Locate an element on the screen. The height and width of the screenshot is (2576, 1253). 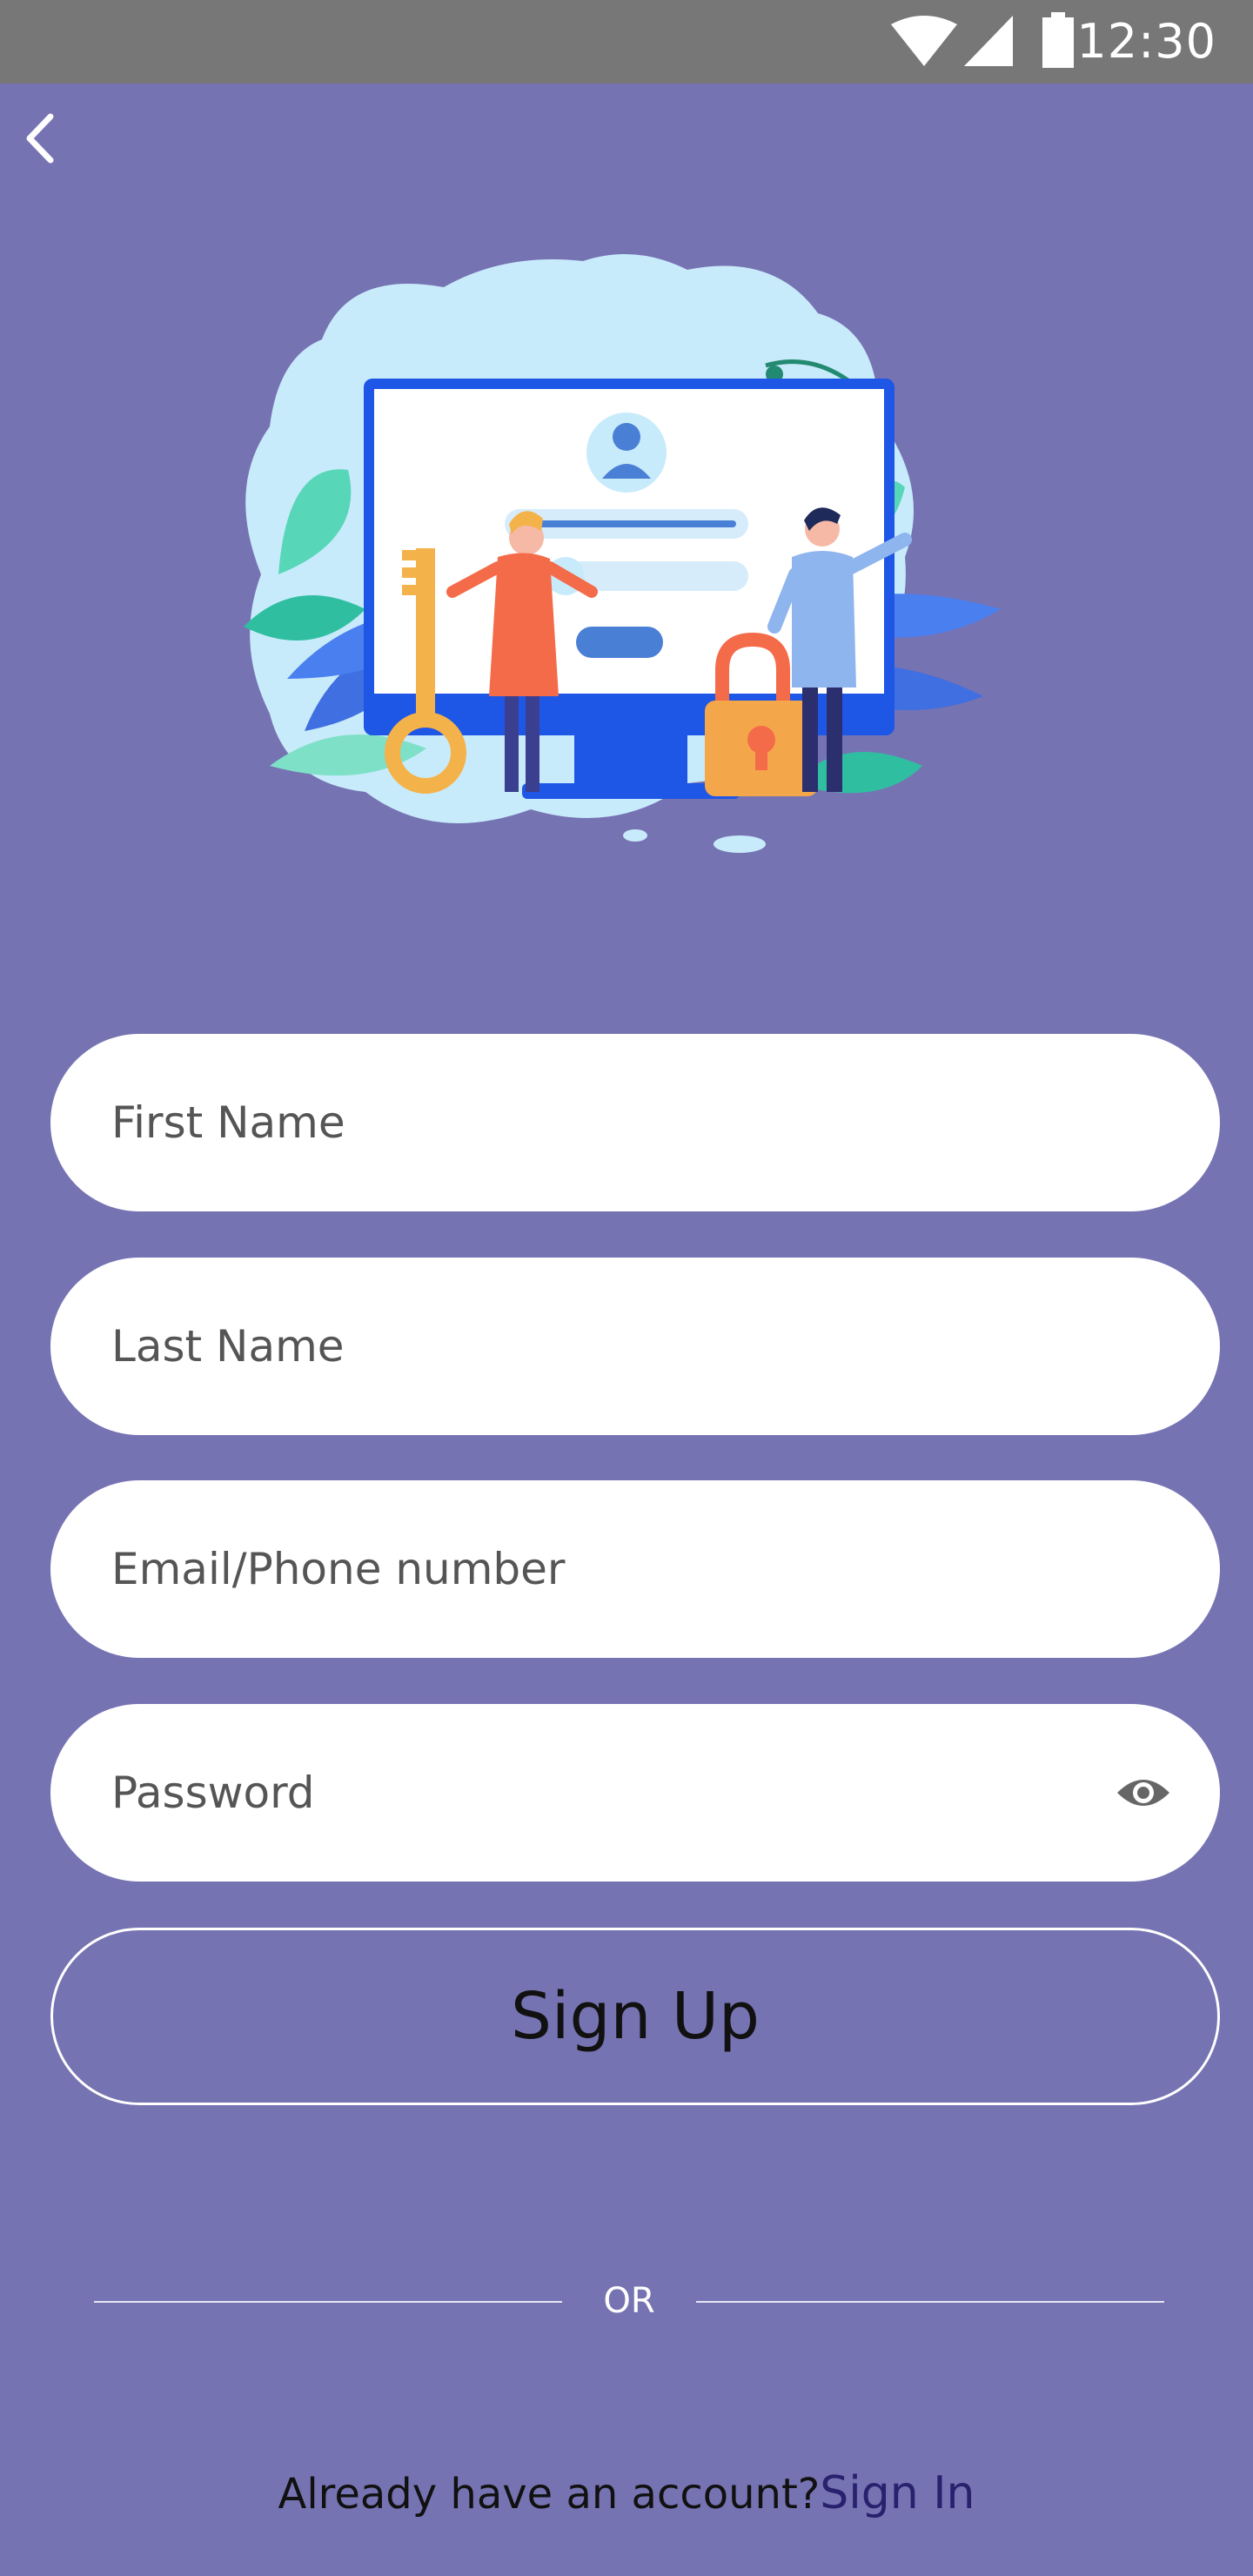
divider-line-left is located at coordinates (328, 2302).